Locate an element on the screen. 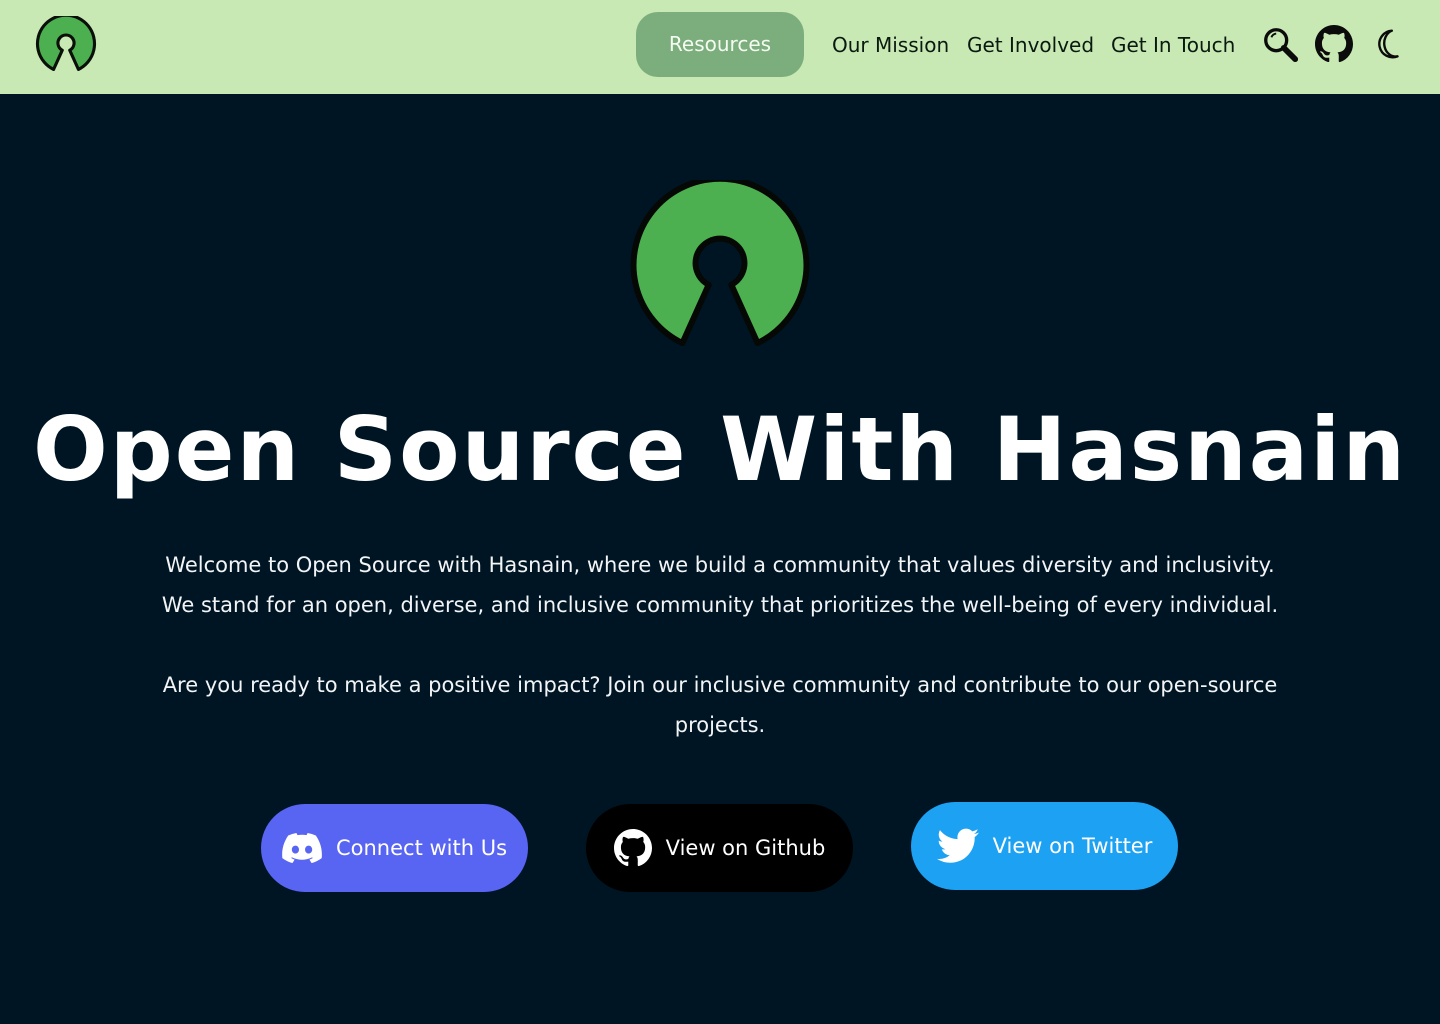 This screenshot has width=1440, height=1024. view-on-github-label: View on Github is located at coordinates (745, 848).